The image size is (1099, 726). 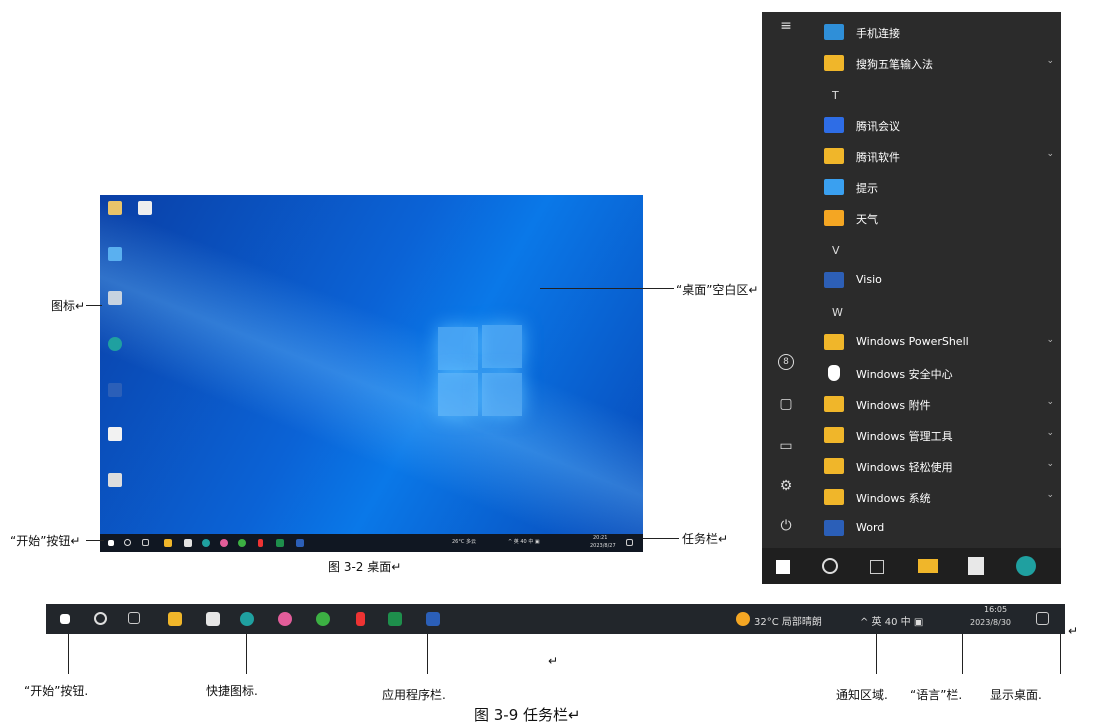 I want to click on start-menu-item: 搜狗五笔输入法 ⌄, so click(x=940, y=64).